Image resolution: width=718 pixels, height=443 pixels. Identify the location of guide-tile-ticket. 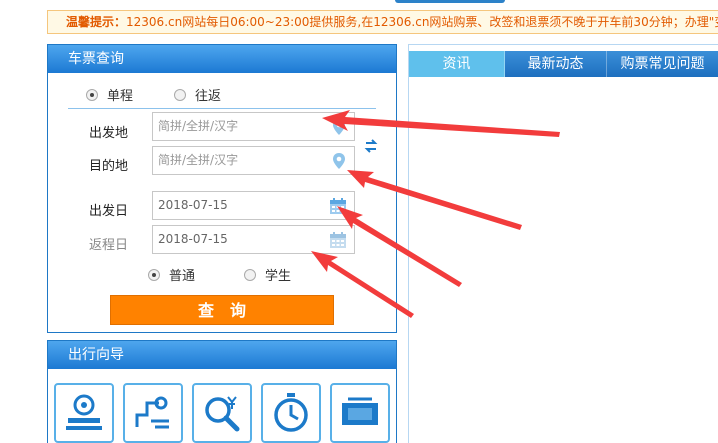
(360, 413).